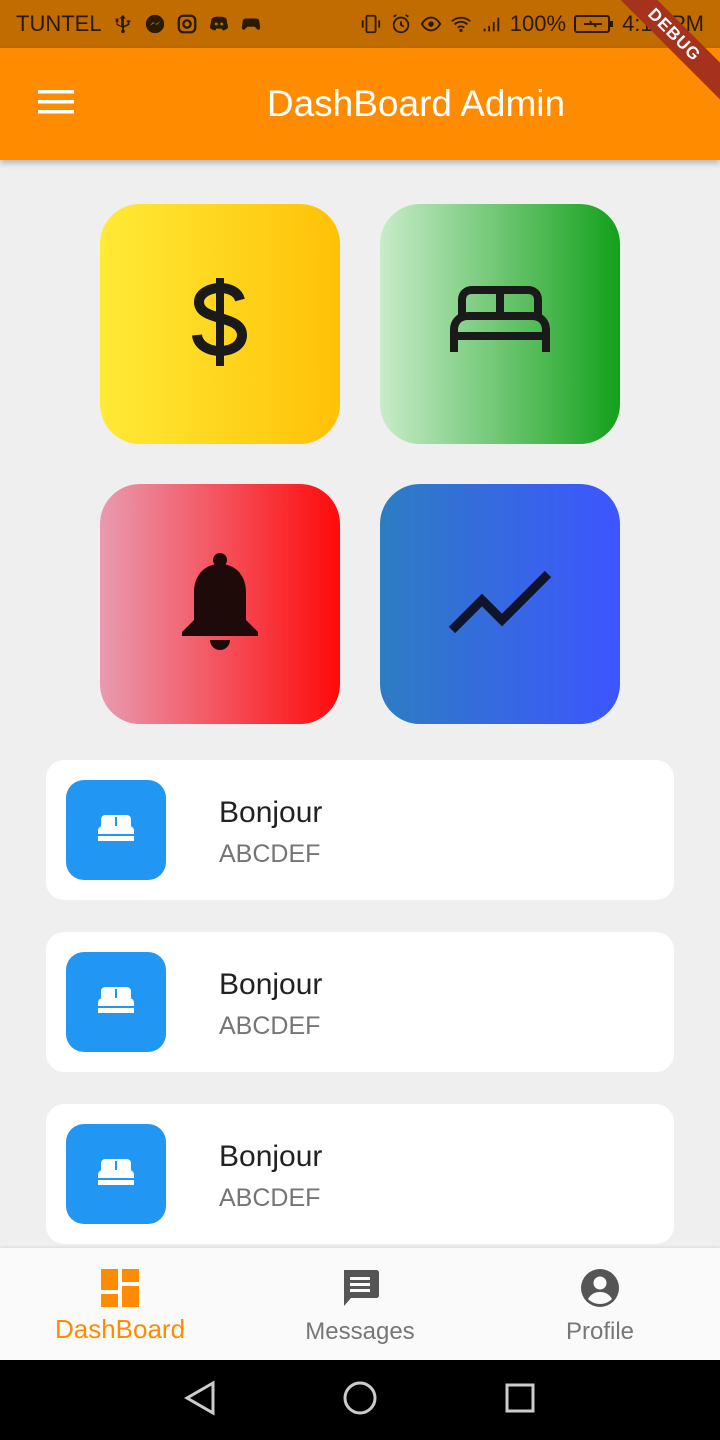 Image resolution: width=720 pixels, height=1440 pixels. I want to click on messenger-icon, so click(155, 24).